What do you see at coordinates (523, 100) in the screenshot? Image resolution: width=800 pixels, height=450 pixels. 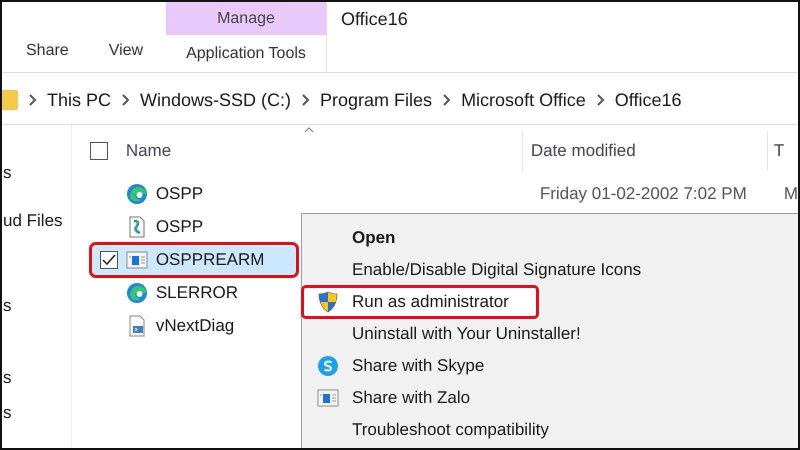 I see `breadcrumb: Microsoft Office` at bounding box center [523, 100].